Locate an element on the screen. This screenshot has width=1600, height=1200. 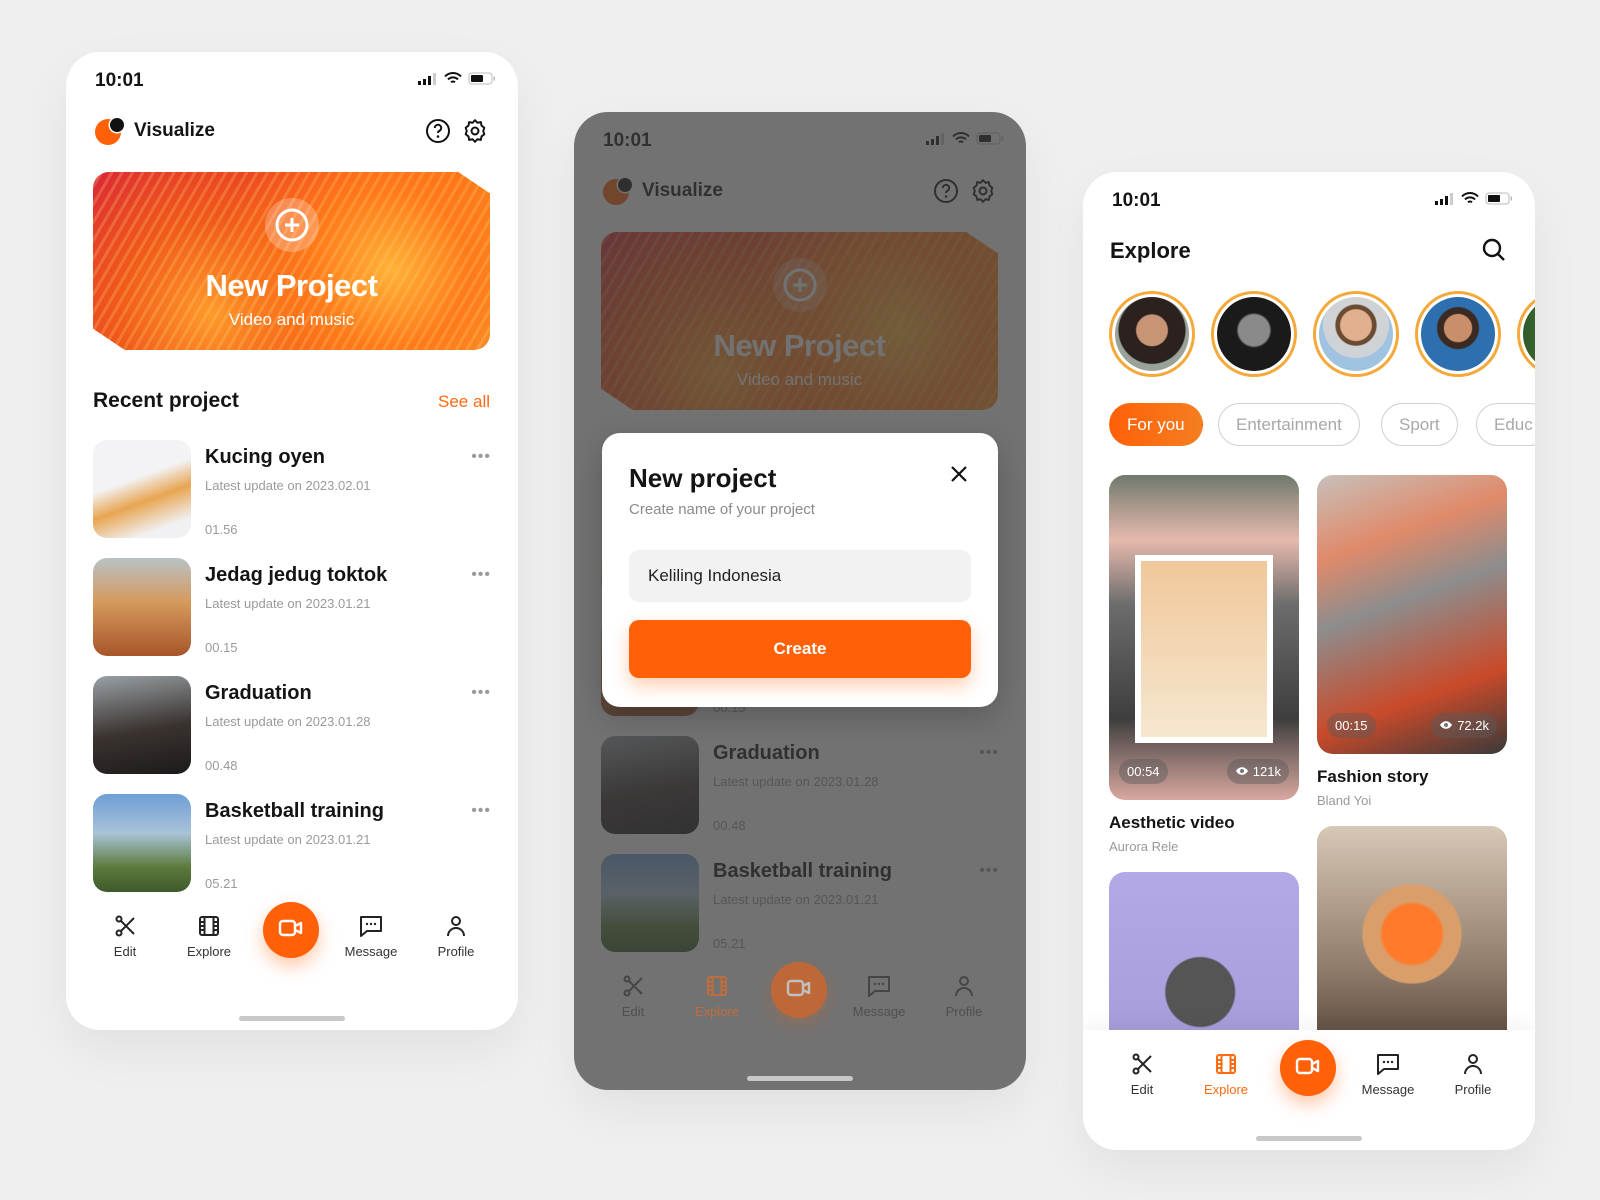
project-title: Graduation is located at coordinates (258, 693).